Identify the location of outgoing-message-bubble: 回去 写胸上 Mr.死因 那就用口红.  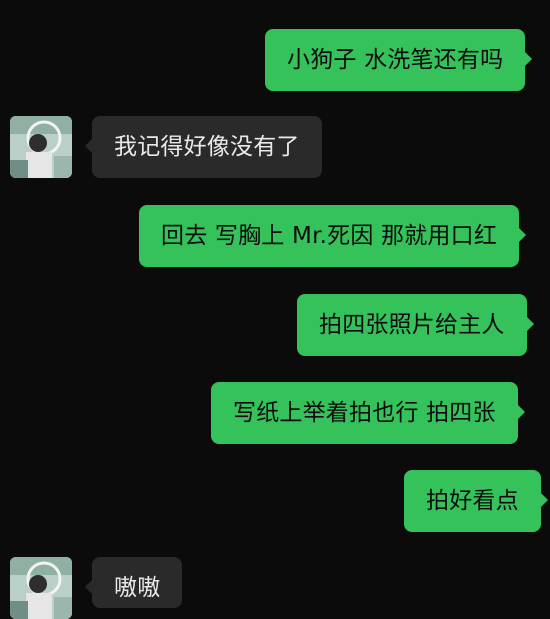
(333, 236).